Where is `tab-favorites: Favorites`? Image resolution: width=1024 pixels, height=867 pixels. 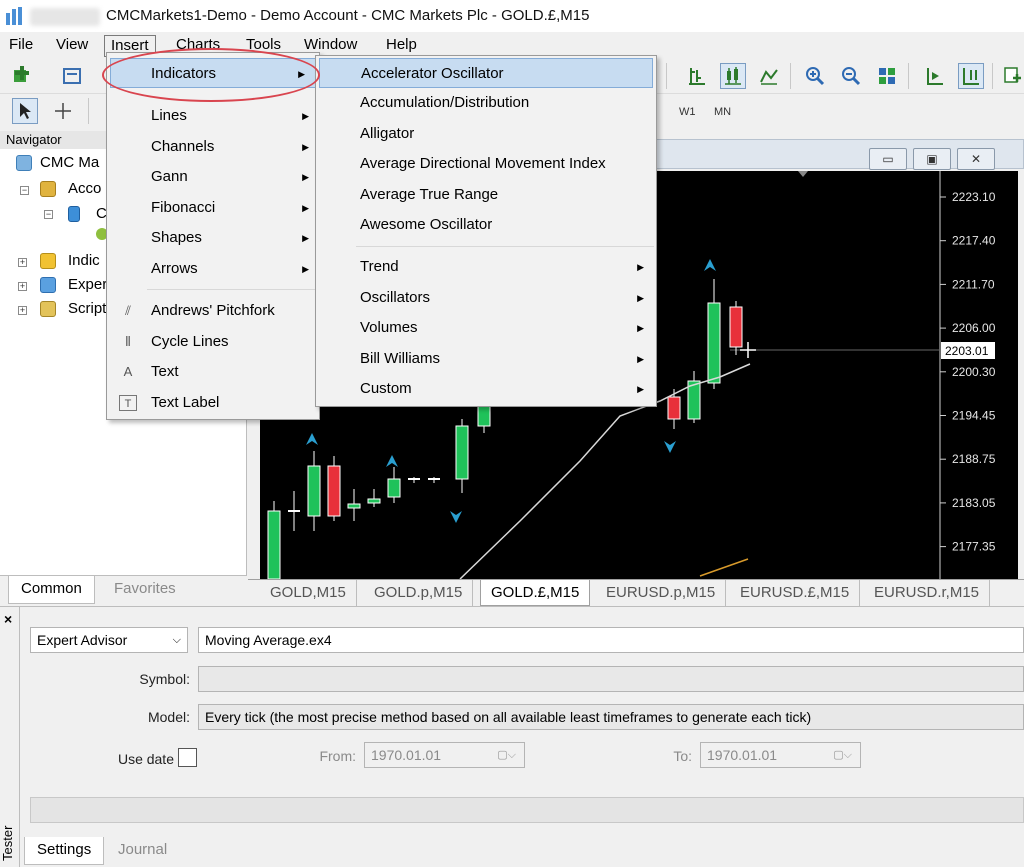
tab-favorites: Favorites is located at coordinates (145, 590).